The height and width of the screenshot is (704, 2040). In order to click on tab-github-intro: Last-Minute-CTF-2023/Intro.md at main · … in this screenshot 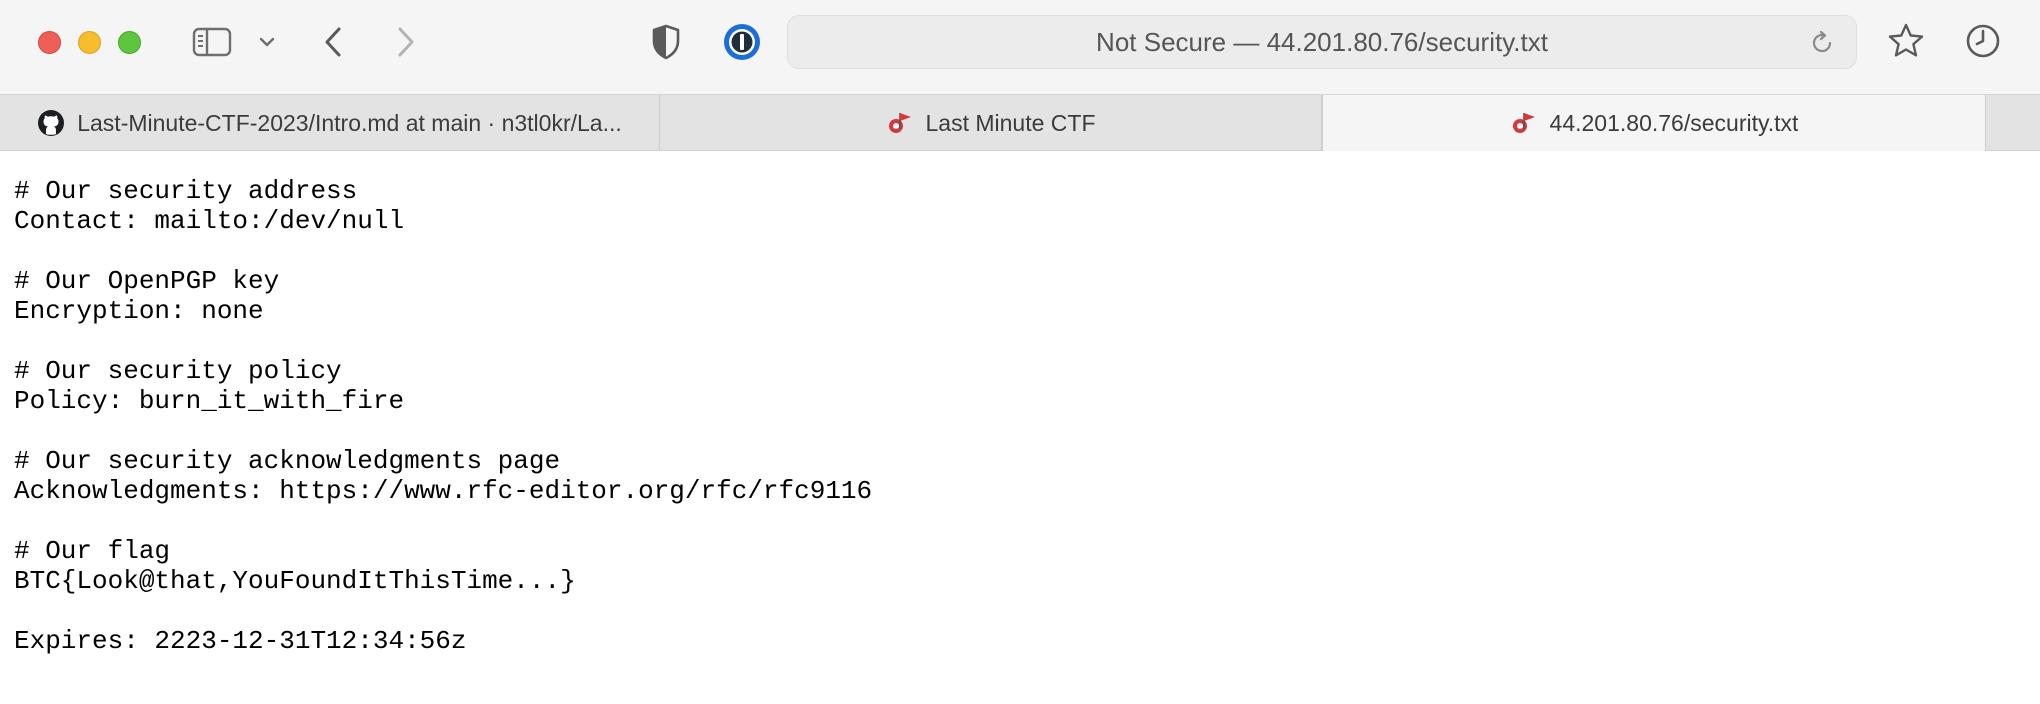, I will do `click(330, 123)`.